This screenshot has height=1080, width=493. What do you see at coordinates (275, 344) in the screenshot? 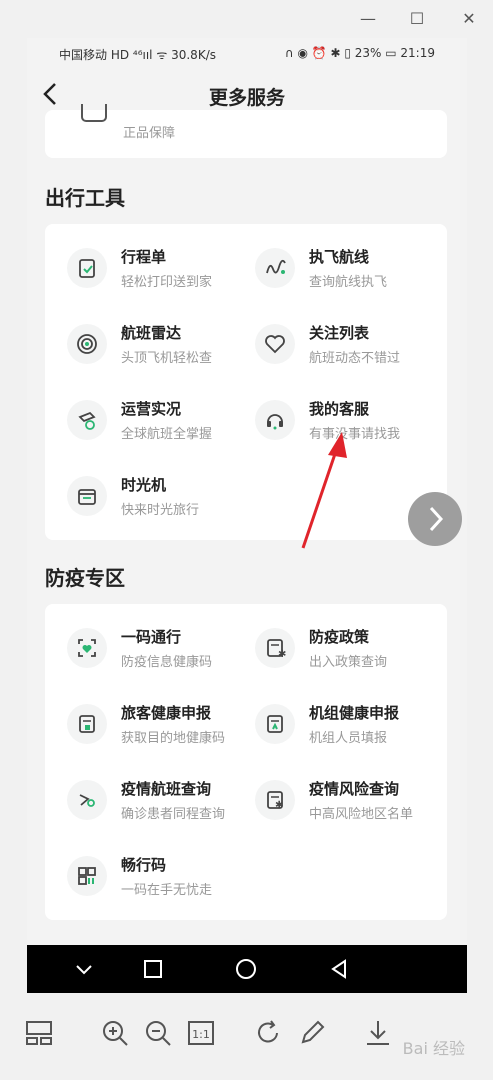
I see `heart-icon` at bounding box center [275, 344].